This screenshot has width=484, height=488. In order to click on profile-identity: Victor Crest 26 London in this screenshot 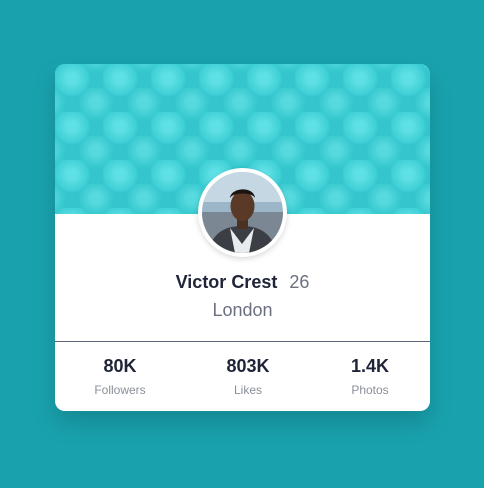, I will do `click(242, 296)`.